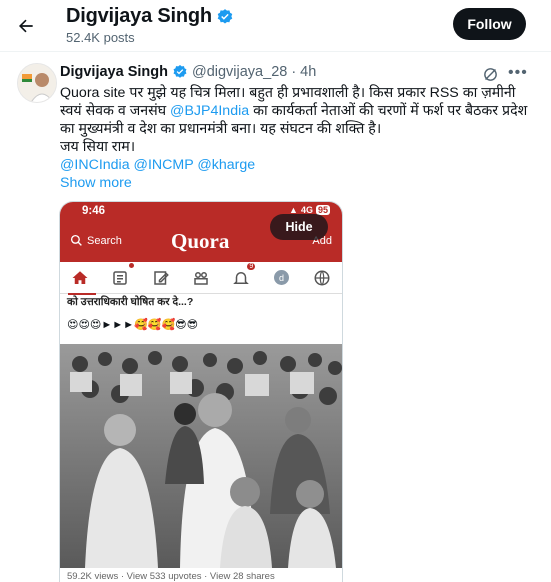  Describe the element at coordinates (161, 278) in the screenshot. I see `edit-icon` at that location.